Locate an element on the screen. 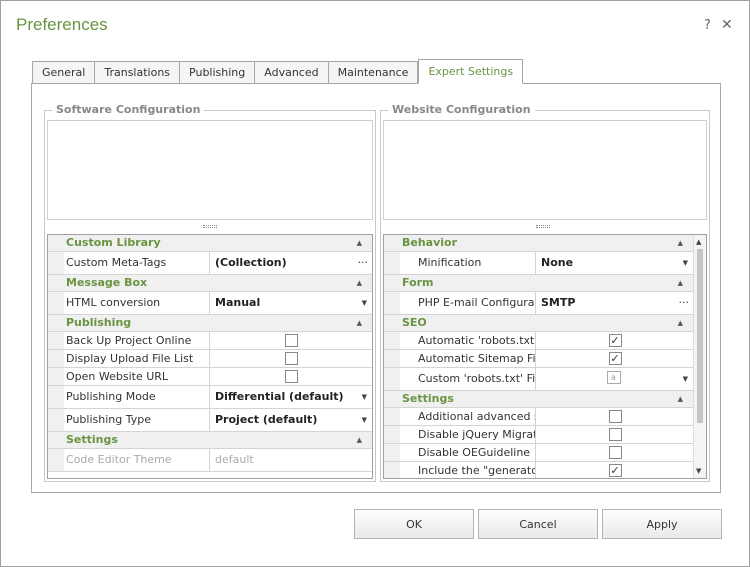  property-value: default is located at coordinates (234, 459).